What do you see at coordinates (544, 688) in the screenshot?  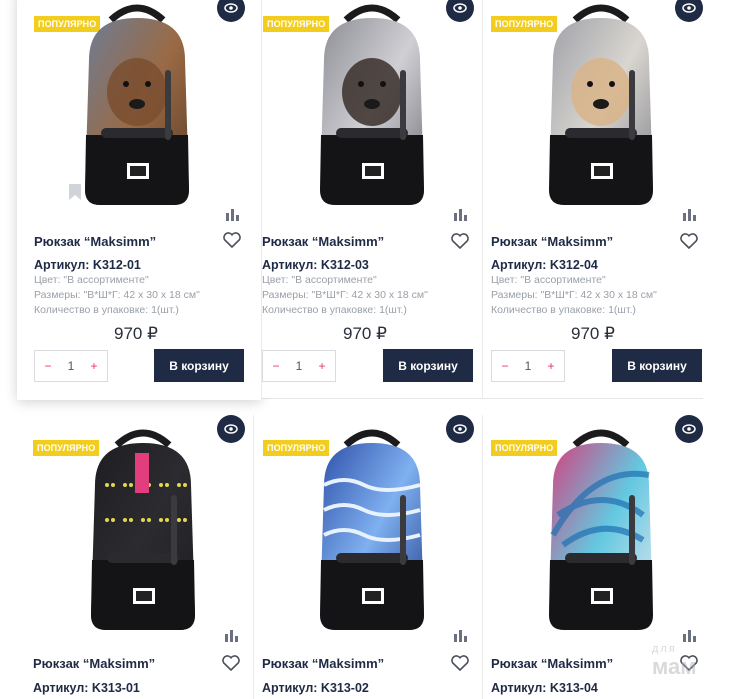 I see `product-article: Артикул: K313-04` at bounding box center [544, 688].